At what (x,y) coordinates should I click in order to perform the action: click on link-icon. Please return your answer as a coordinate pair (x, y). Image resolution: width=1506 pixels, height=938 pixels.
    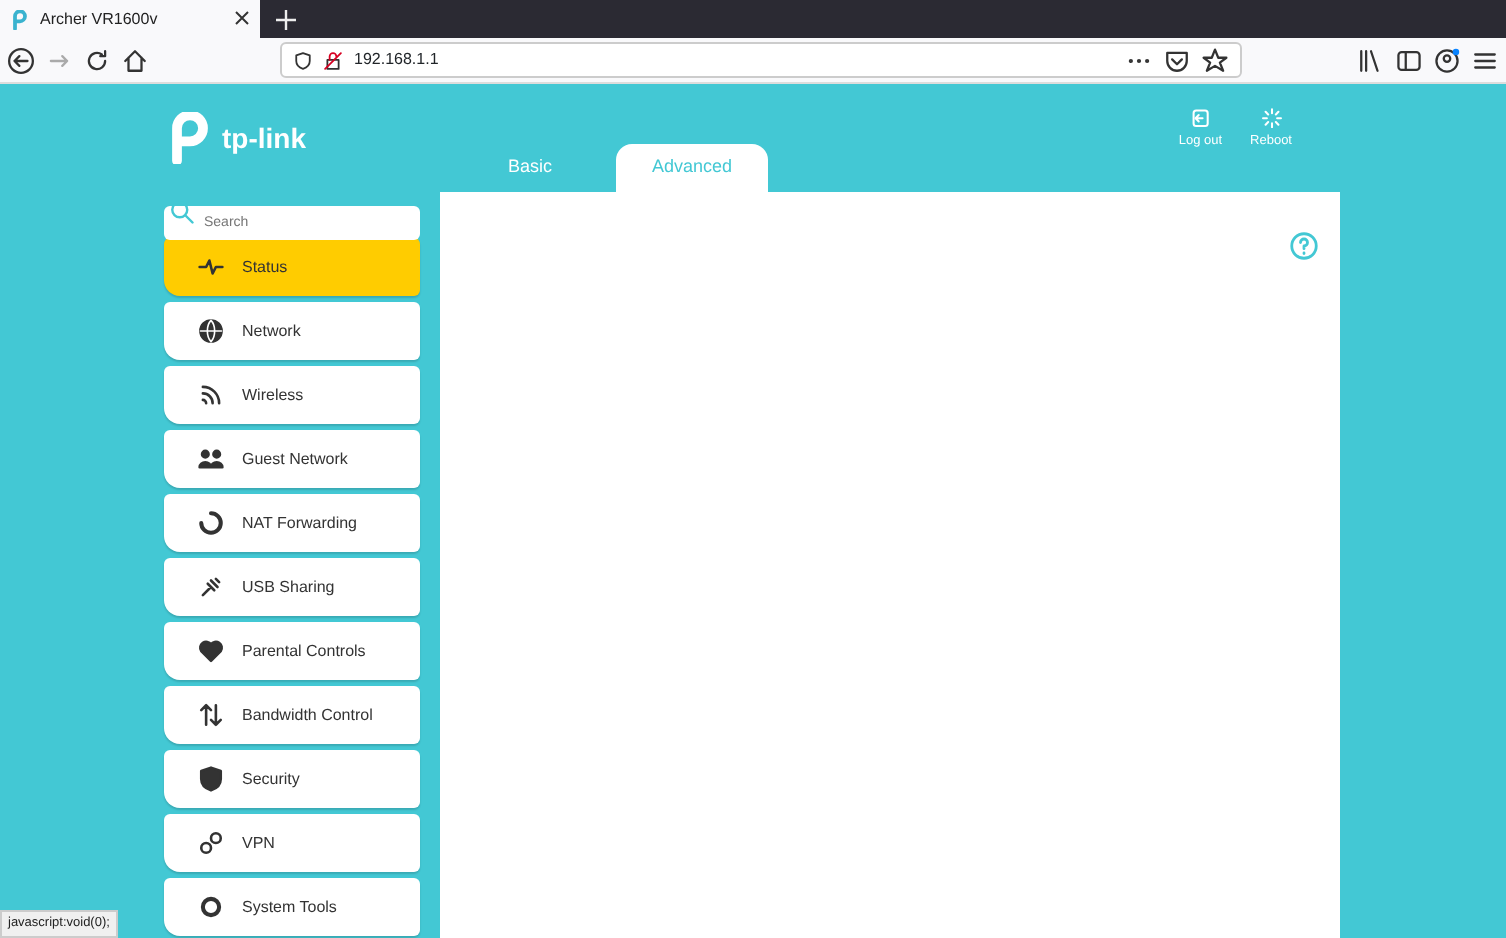
    Looking at the image, I should click on (211, 843).